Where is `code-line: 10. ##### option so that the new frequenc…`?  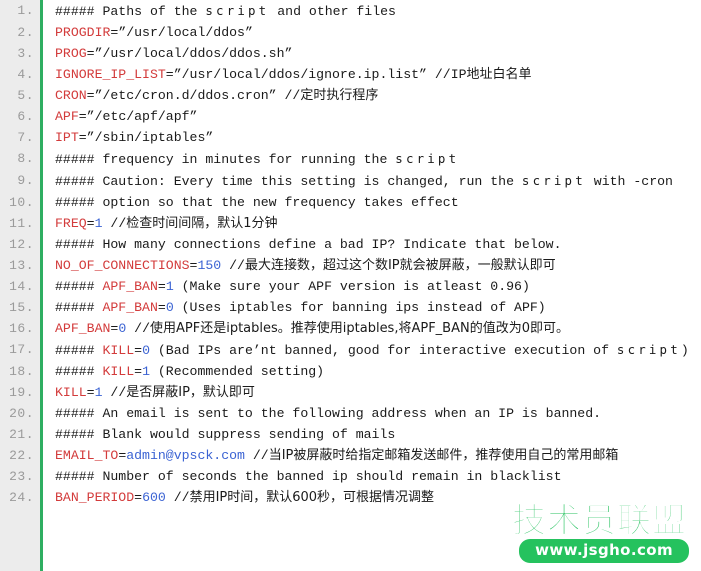
code-line: 10. ##### option so that the new frequenc… is located at coordinates (350, 202).